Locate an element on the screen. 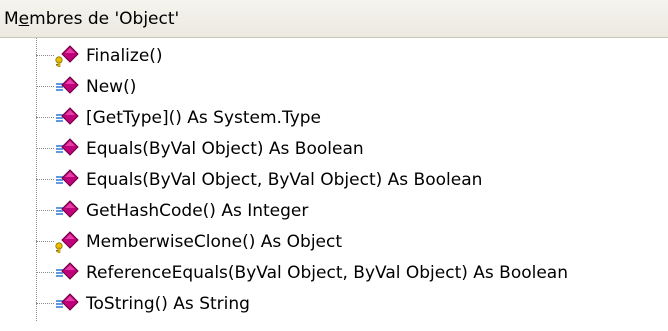  member-item: MemberwiseClone() As Object is located at coordinates (345, 241).